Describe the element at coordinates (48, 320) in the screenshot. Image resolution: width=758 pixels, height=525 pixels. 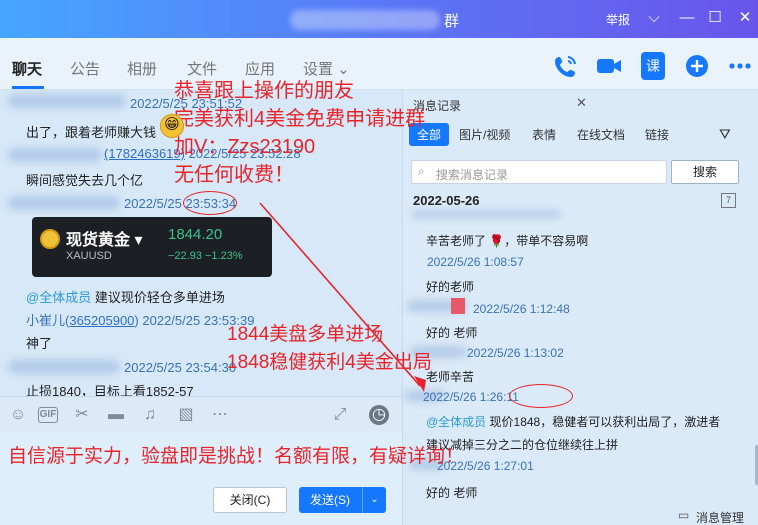
I see `sender-name: 小崔儿(` at that location.